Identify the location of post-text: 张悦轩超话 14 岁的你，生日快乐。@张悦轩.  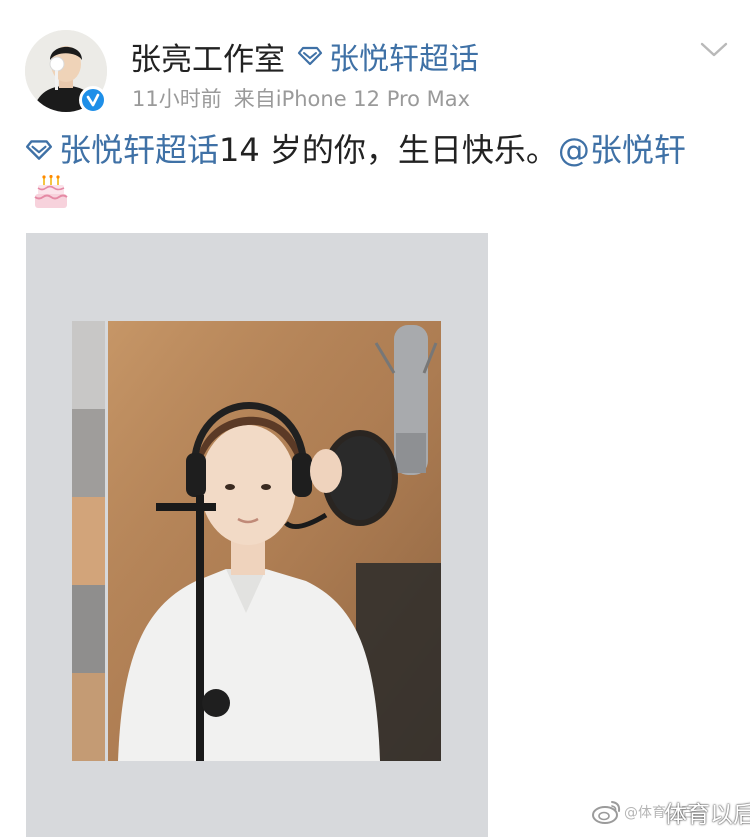
(370, 172).